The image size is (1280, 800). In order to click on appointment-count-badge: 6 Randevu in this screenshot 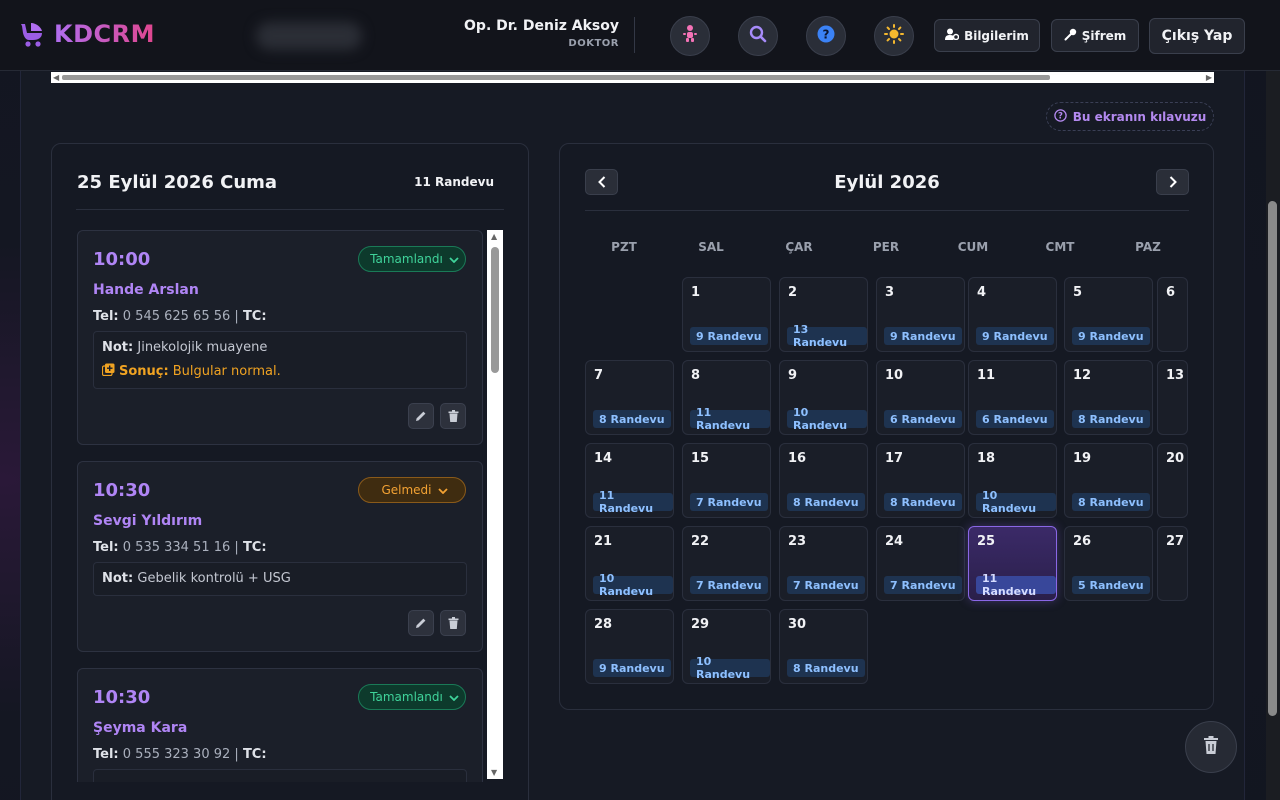, I will do `click(1015, 419)`.